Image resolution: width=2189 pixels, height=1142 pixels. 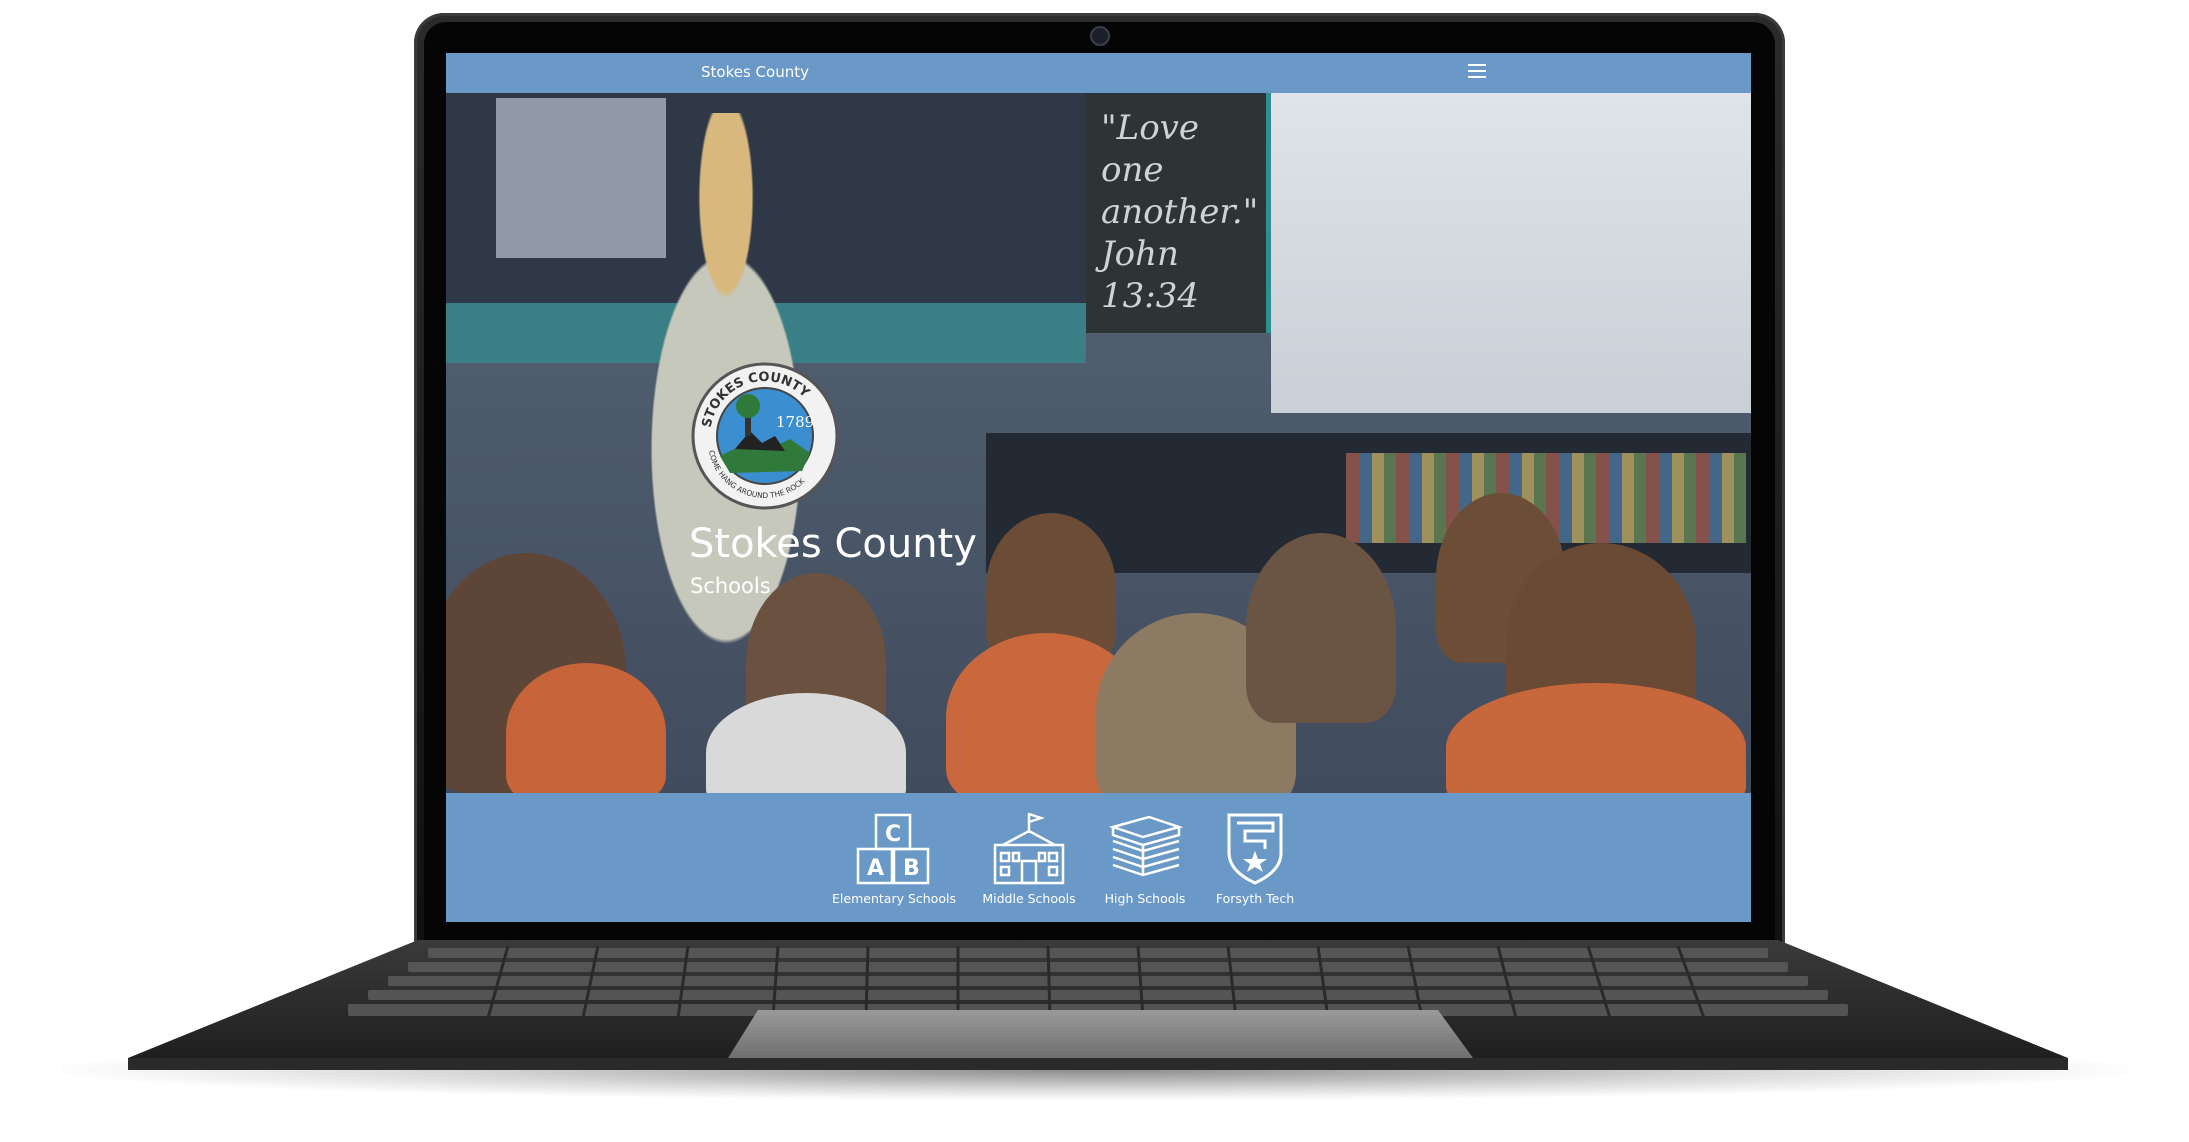 What do you see at coordinates (1029, 898) in the screenshot?
I see `middle-schools-label: Middle Schools` at bounding box center [1029, 898].